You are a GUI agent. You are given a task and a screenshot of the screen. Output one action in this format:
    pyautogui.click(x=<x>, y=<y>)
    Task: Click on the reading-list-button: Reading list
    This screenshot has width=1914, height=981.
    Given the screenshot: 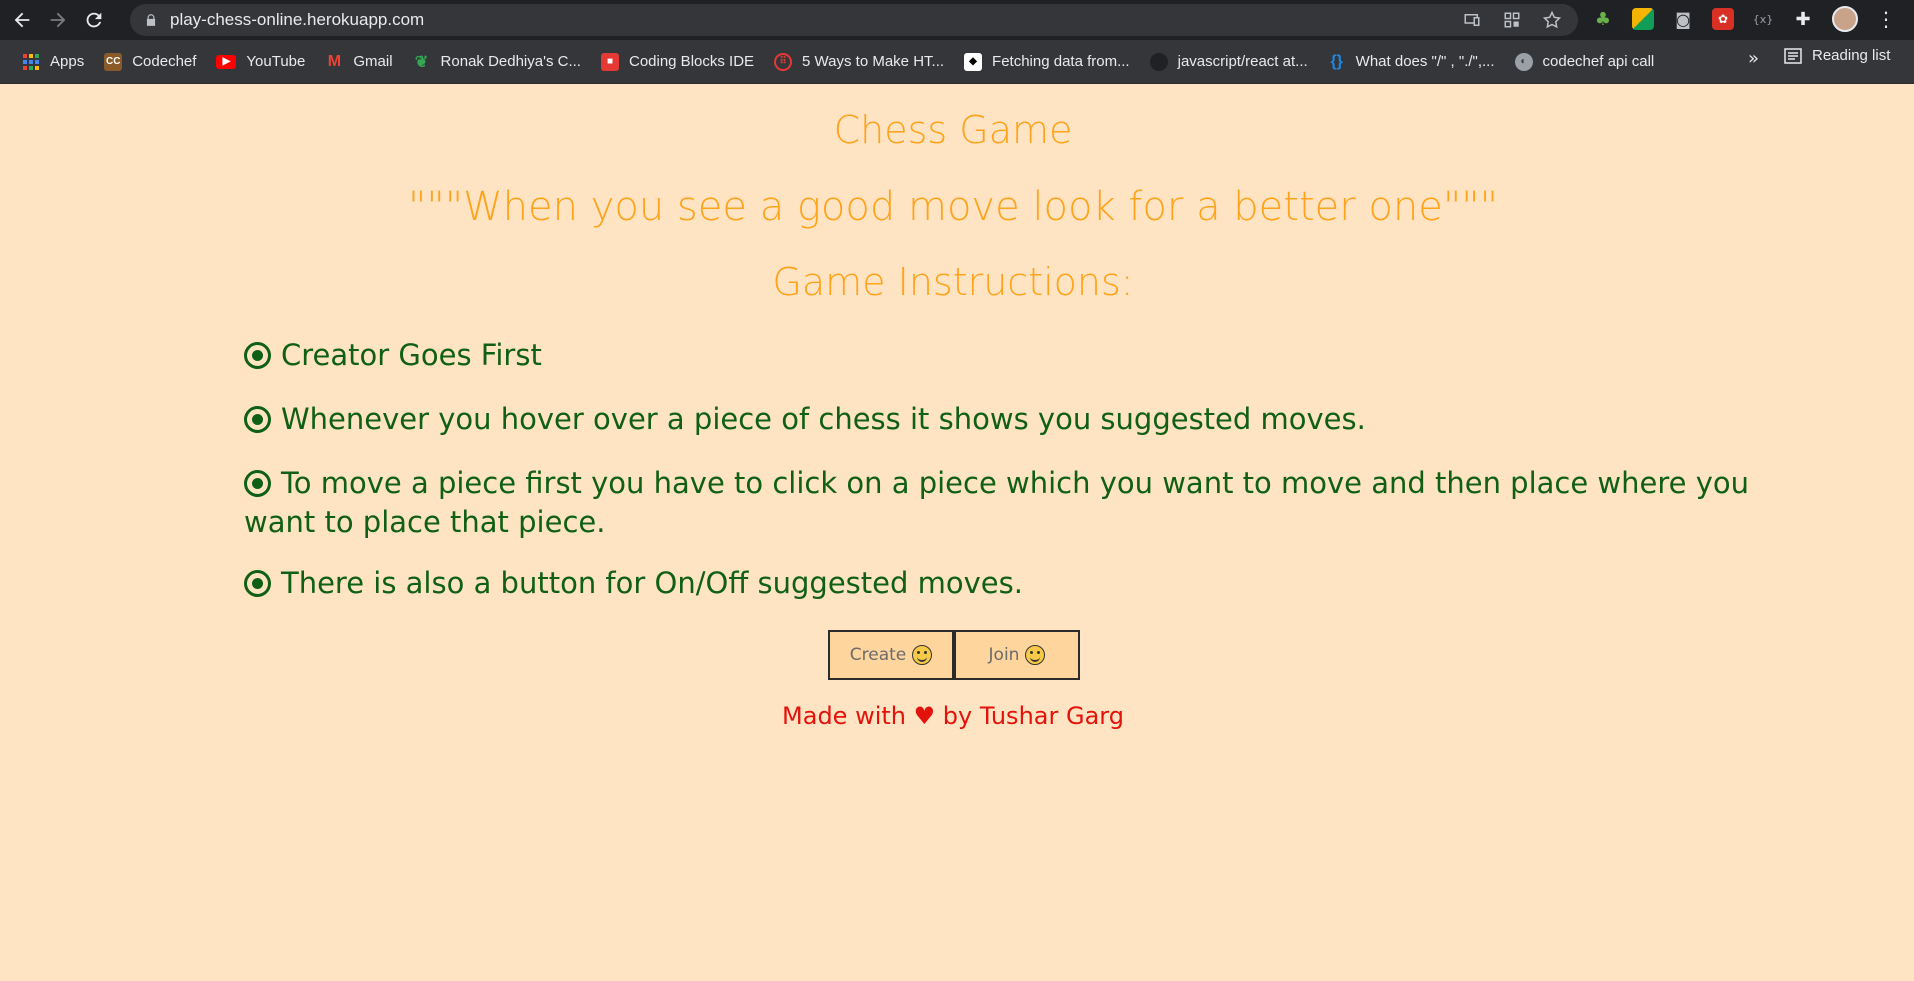 What is the action you would take?
    pyautogui.click(x=1837, y=55)
    